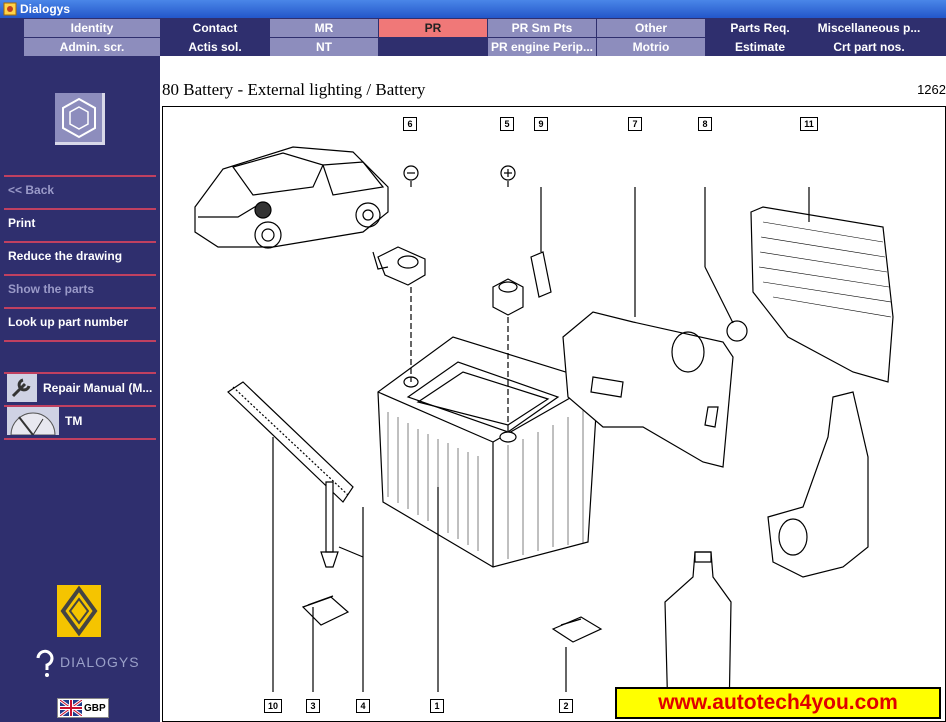 The width and height of the screenshot is (946, 722). What do you see at coordinates (363, 706) in the screenshot?
I see `callout-4: 4` at bounding box center [363, 706].